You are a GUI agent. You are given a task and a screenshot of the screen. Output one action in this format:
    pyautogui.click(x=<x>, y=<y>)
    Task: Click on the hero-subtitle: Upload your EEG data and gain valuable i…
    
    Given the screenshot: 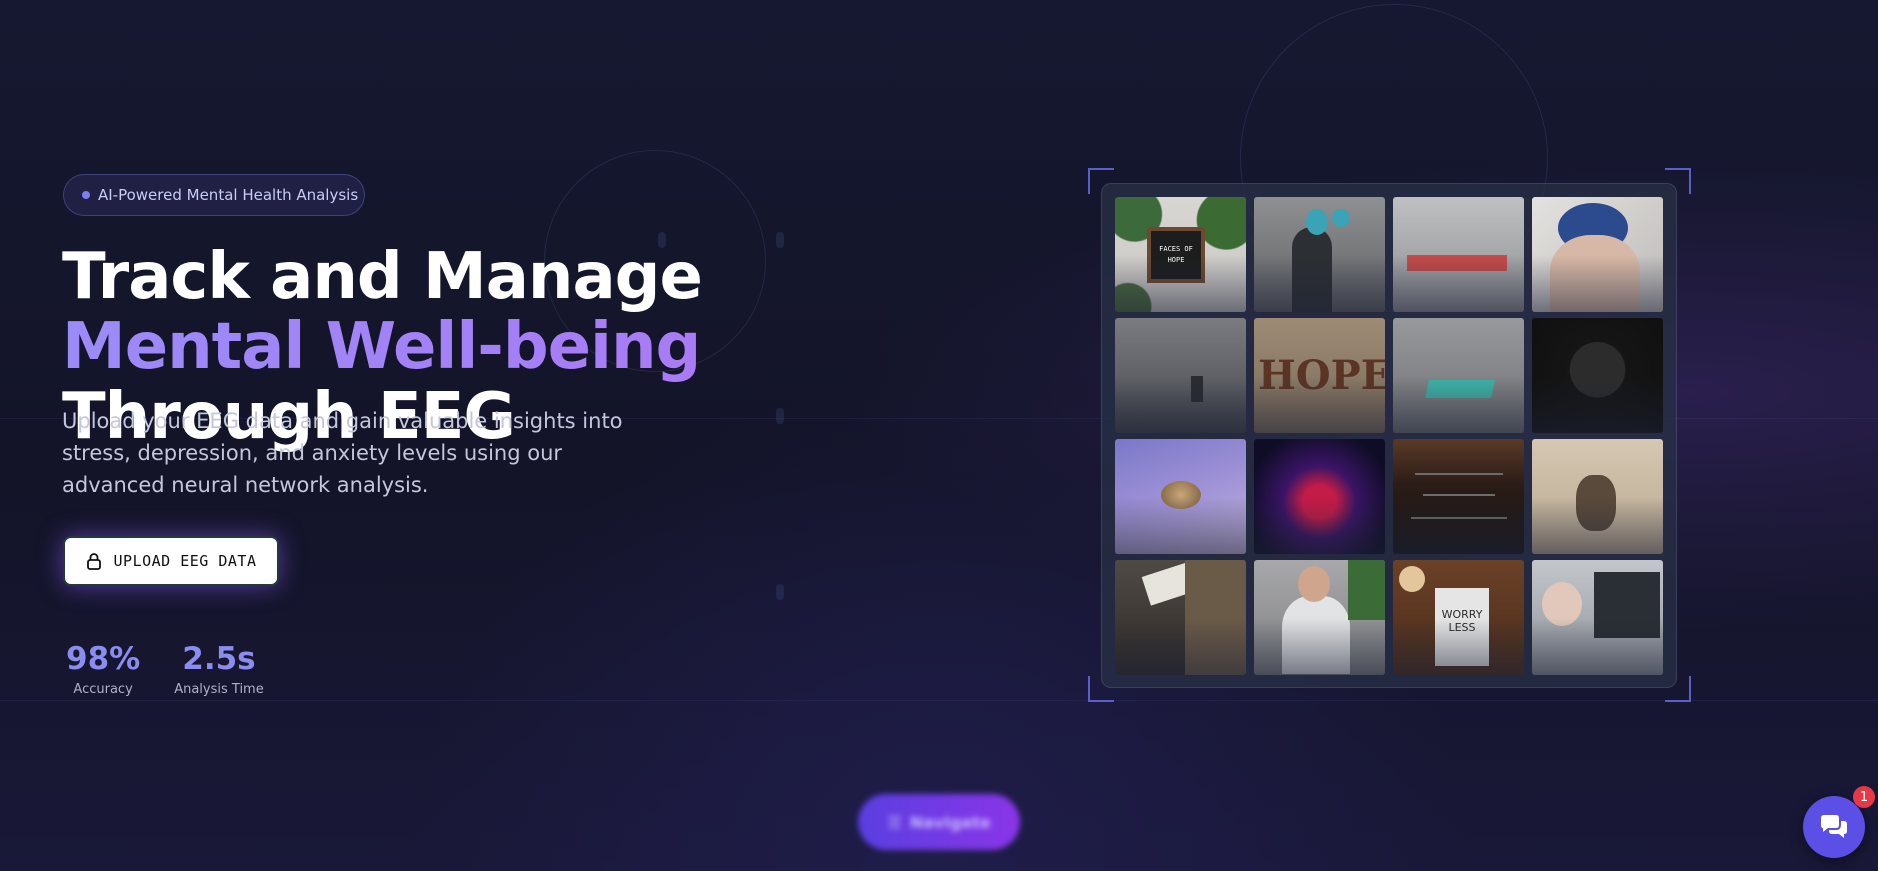 What is the action you would take?
    pyautogui.click(x=342, y=453)
    